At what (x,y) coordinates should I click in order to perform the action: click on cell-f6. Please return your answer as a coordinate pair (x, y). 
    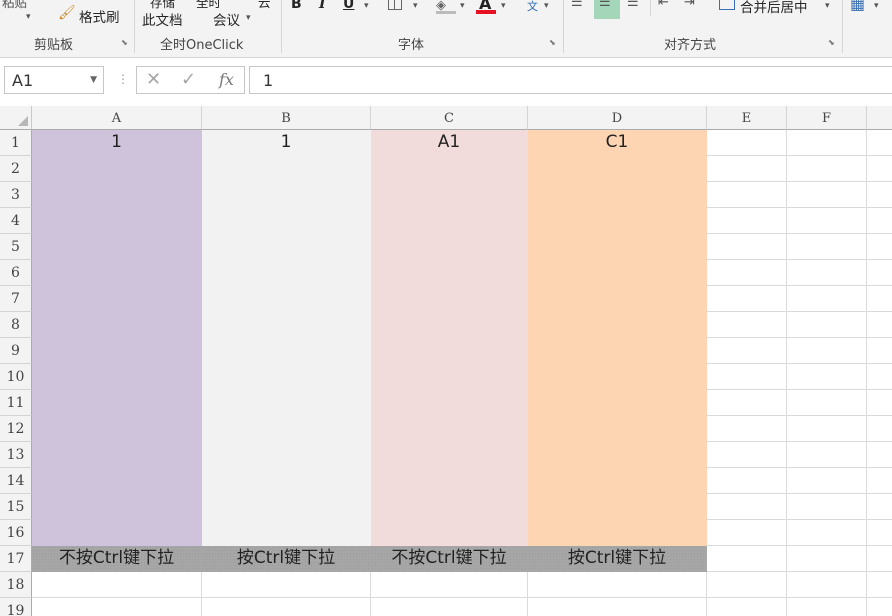
    Looking at the image, I should click on (827, 273).